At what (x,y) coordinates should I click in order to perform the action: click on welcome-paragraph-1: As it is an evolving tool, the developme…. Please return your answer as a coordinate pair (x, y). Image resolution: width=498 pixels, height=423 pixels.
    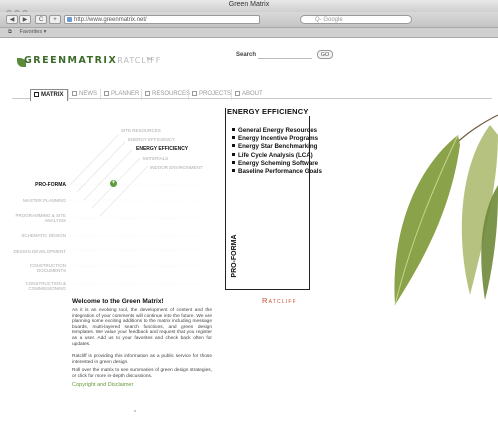
    Looking at the image, I should click on (142, 327).